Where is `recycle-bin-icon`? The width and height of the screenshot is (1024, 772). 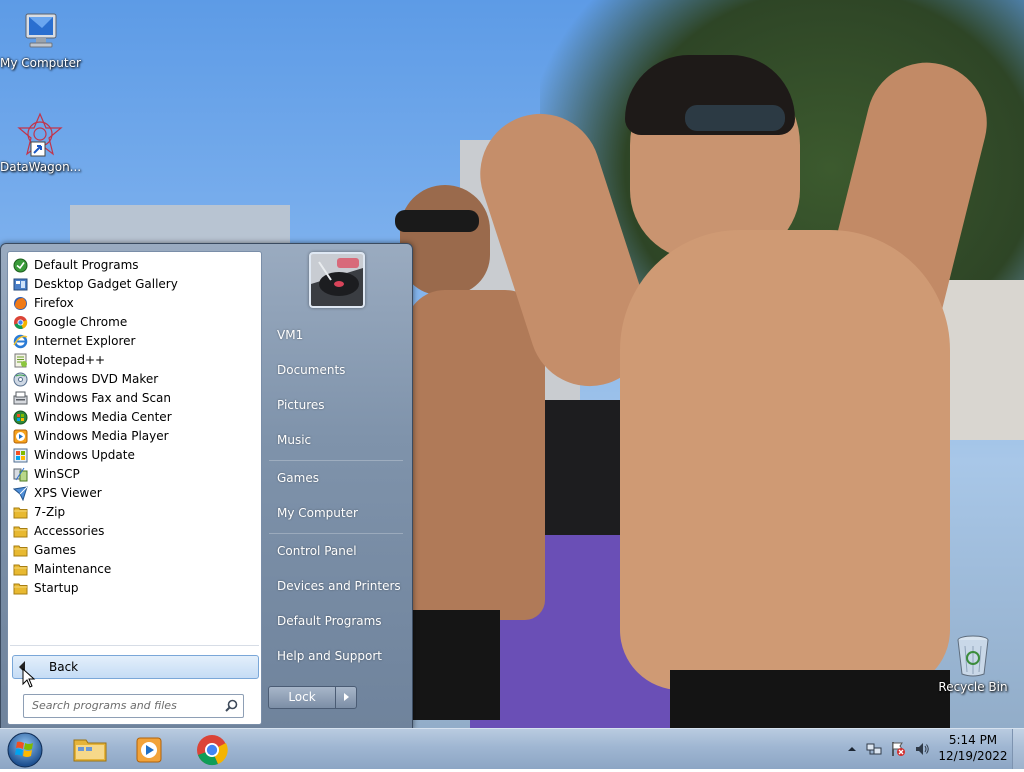 recycle-bin-icon is located at coordinates (973, 656).